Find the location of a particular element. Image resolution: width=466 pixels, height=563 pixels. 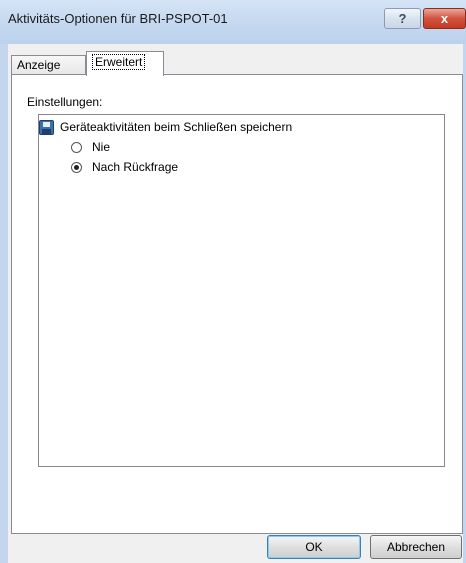

title-bar: Aktivitäts-Optionen für BRI-PSPOT-01 ? x is located at coordinates (233, 22).